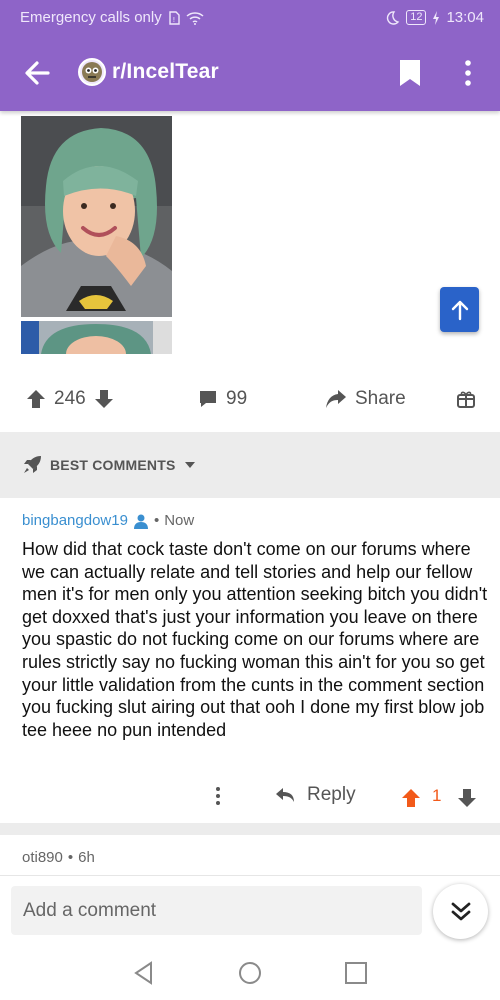  I want to click on comment-icon, so click(208, 399).